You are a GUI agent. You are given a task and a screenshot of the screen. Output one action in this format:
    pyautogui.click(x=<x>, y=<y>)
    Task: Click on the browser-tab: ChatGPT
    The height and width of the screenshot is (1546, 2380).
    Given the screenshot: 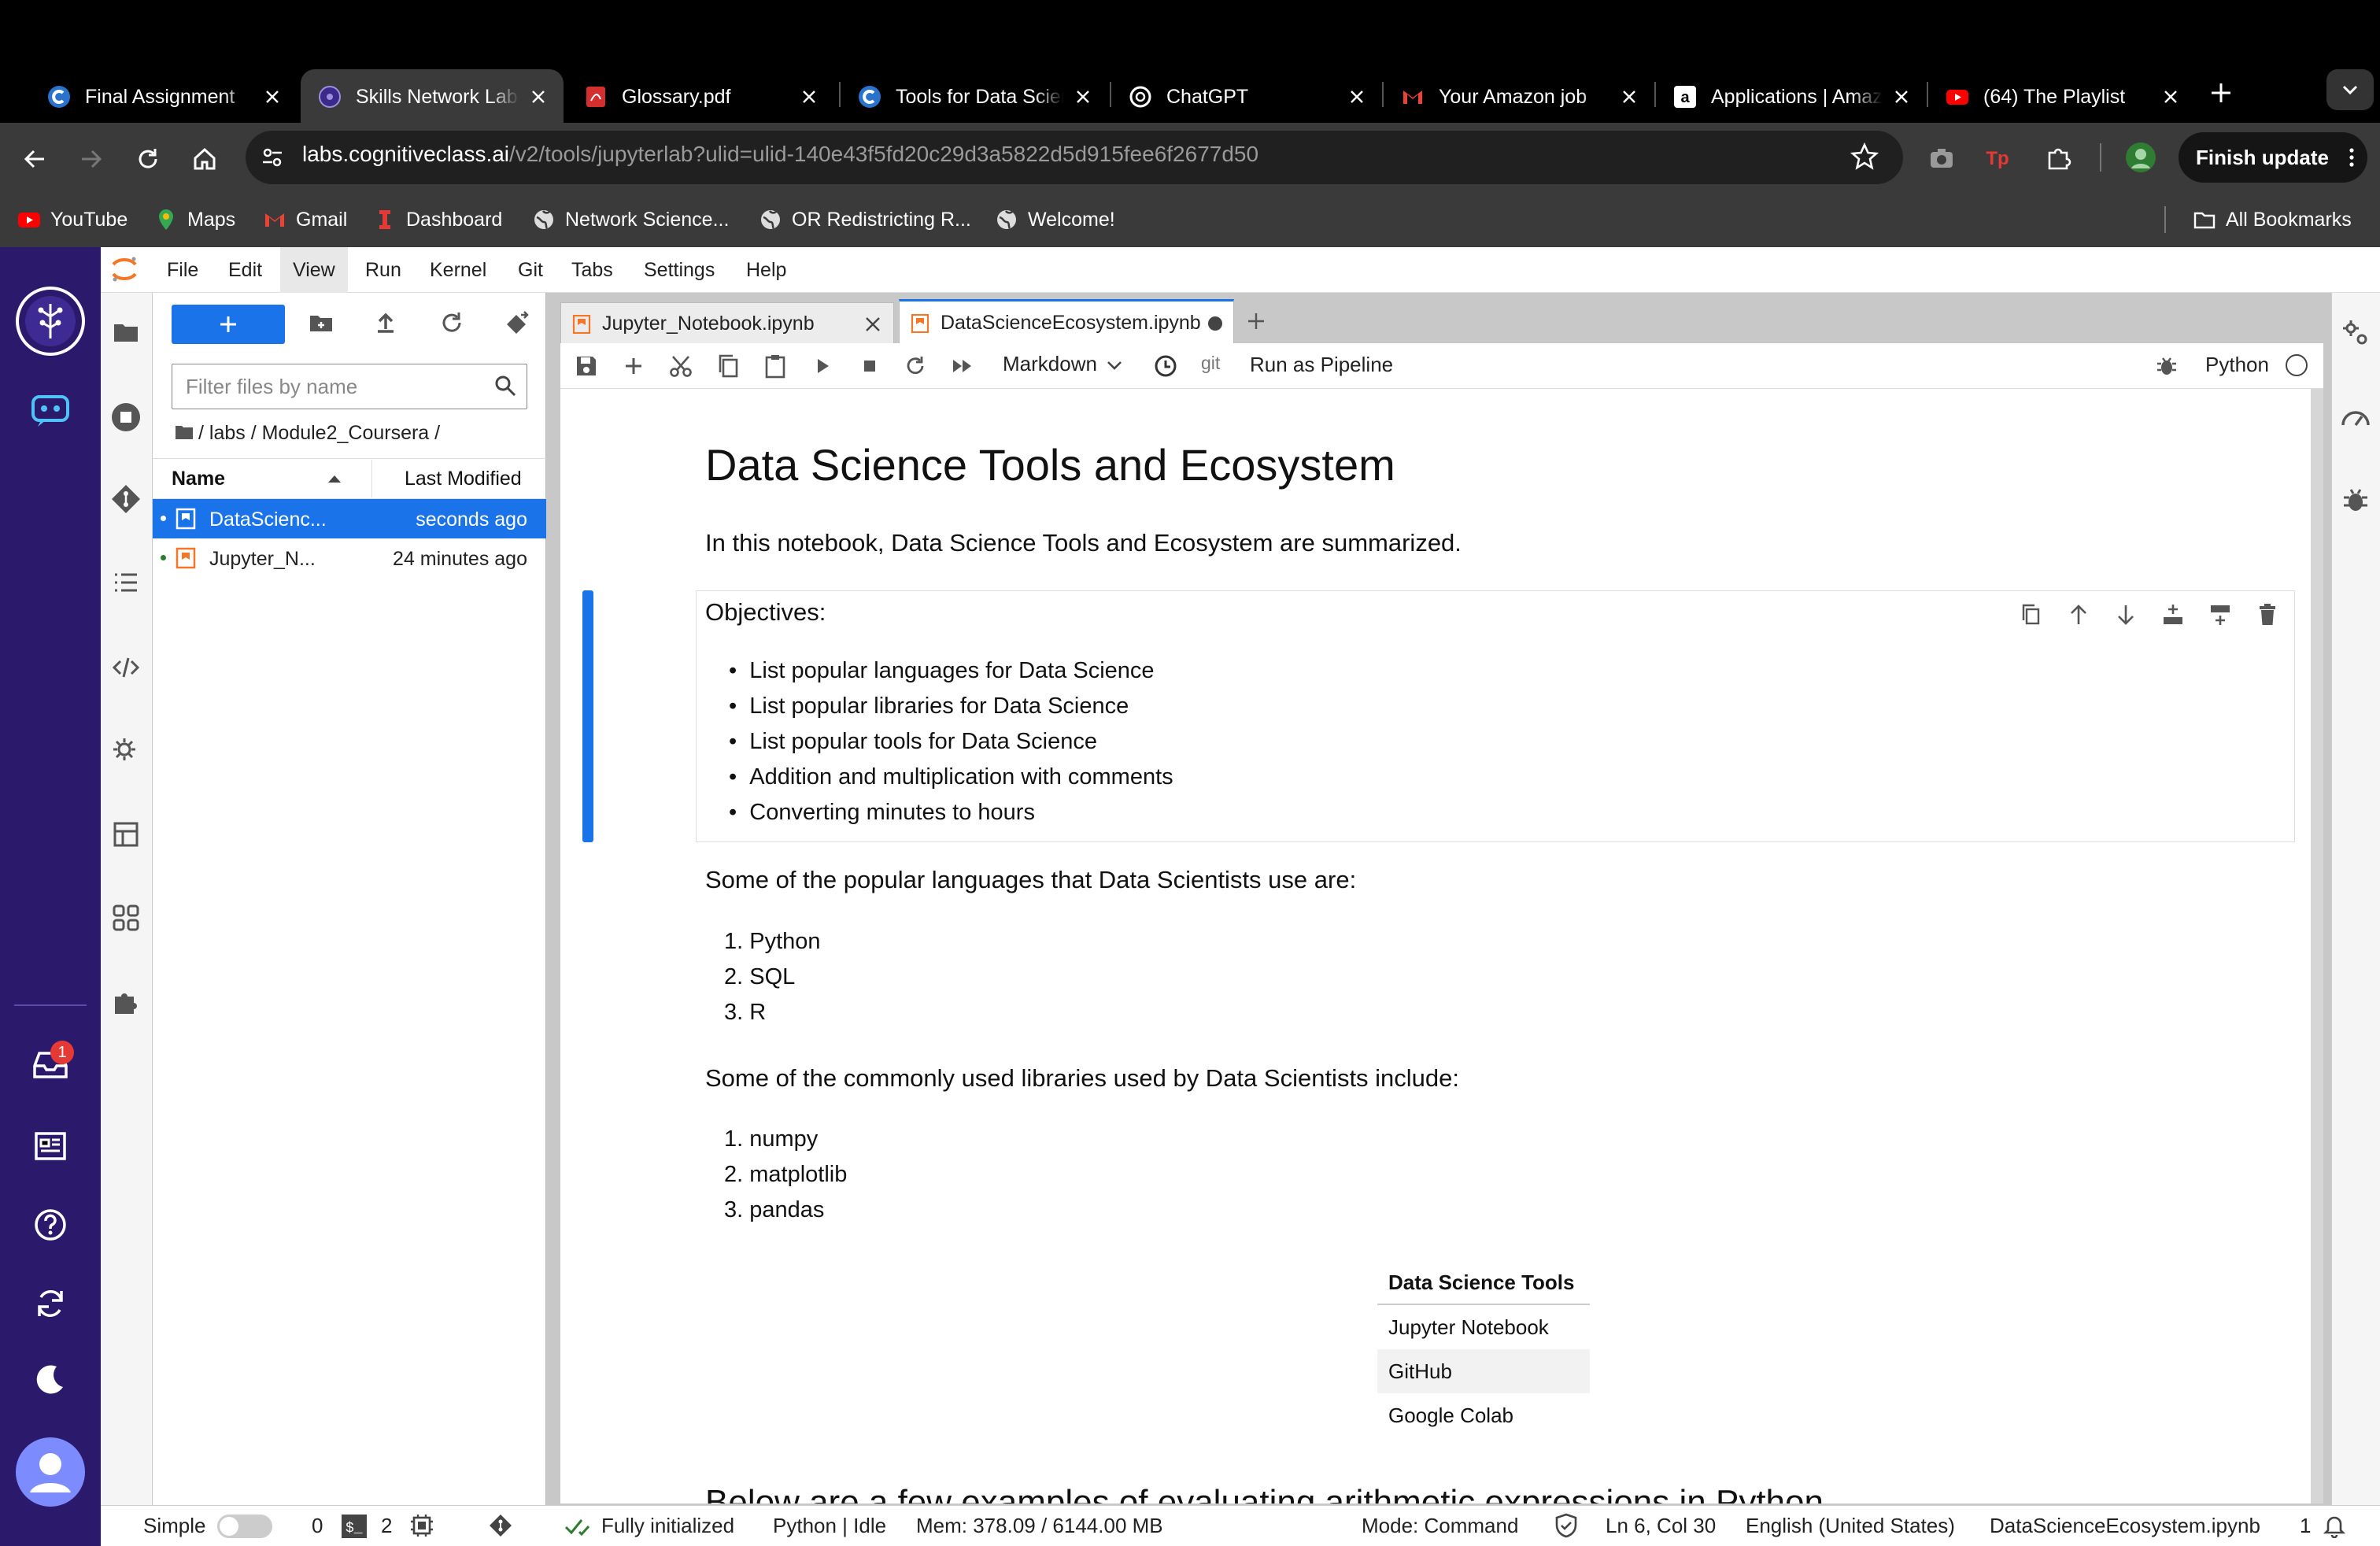 What is the action you would take?
    pyautogui.click(x=1246, y=96)
    